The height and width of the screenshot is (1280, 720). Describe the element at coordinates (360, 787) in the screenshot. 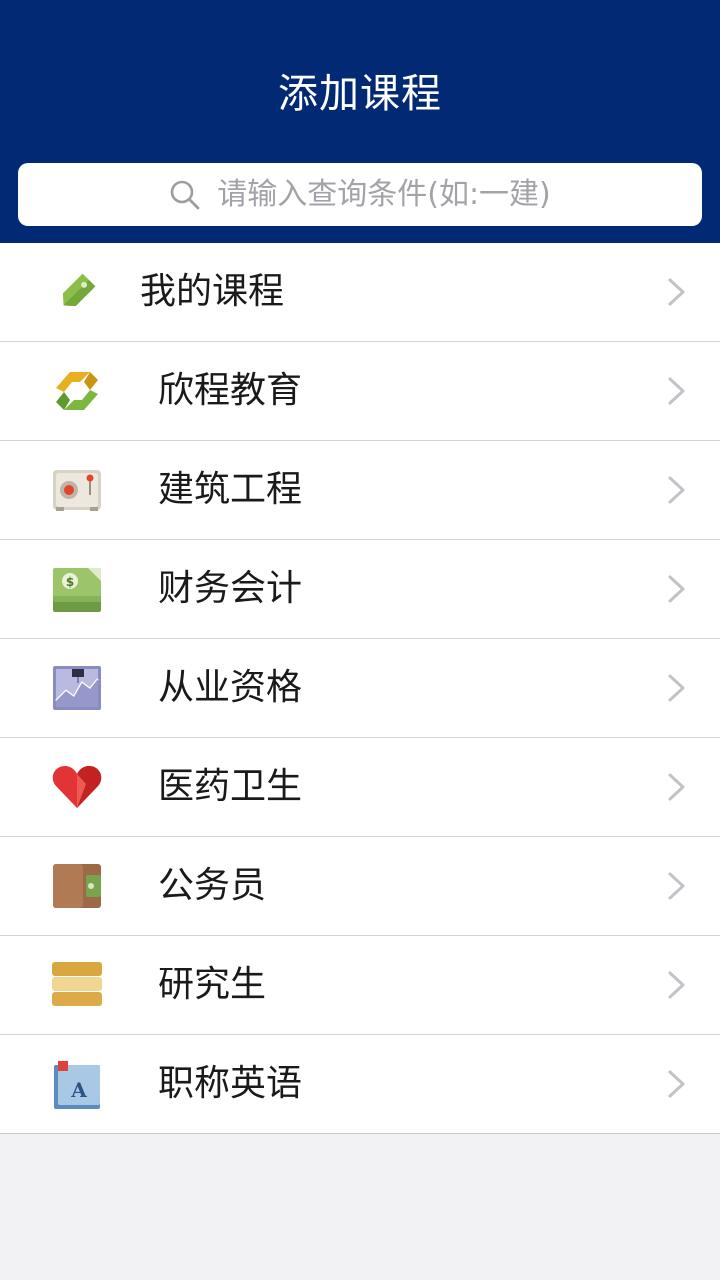

I see `list-item-medicine-health: 医药卫生` at that location.